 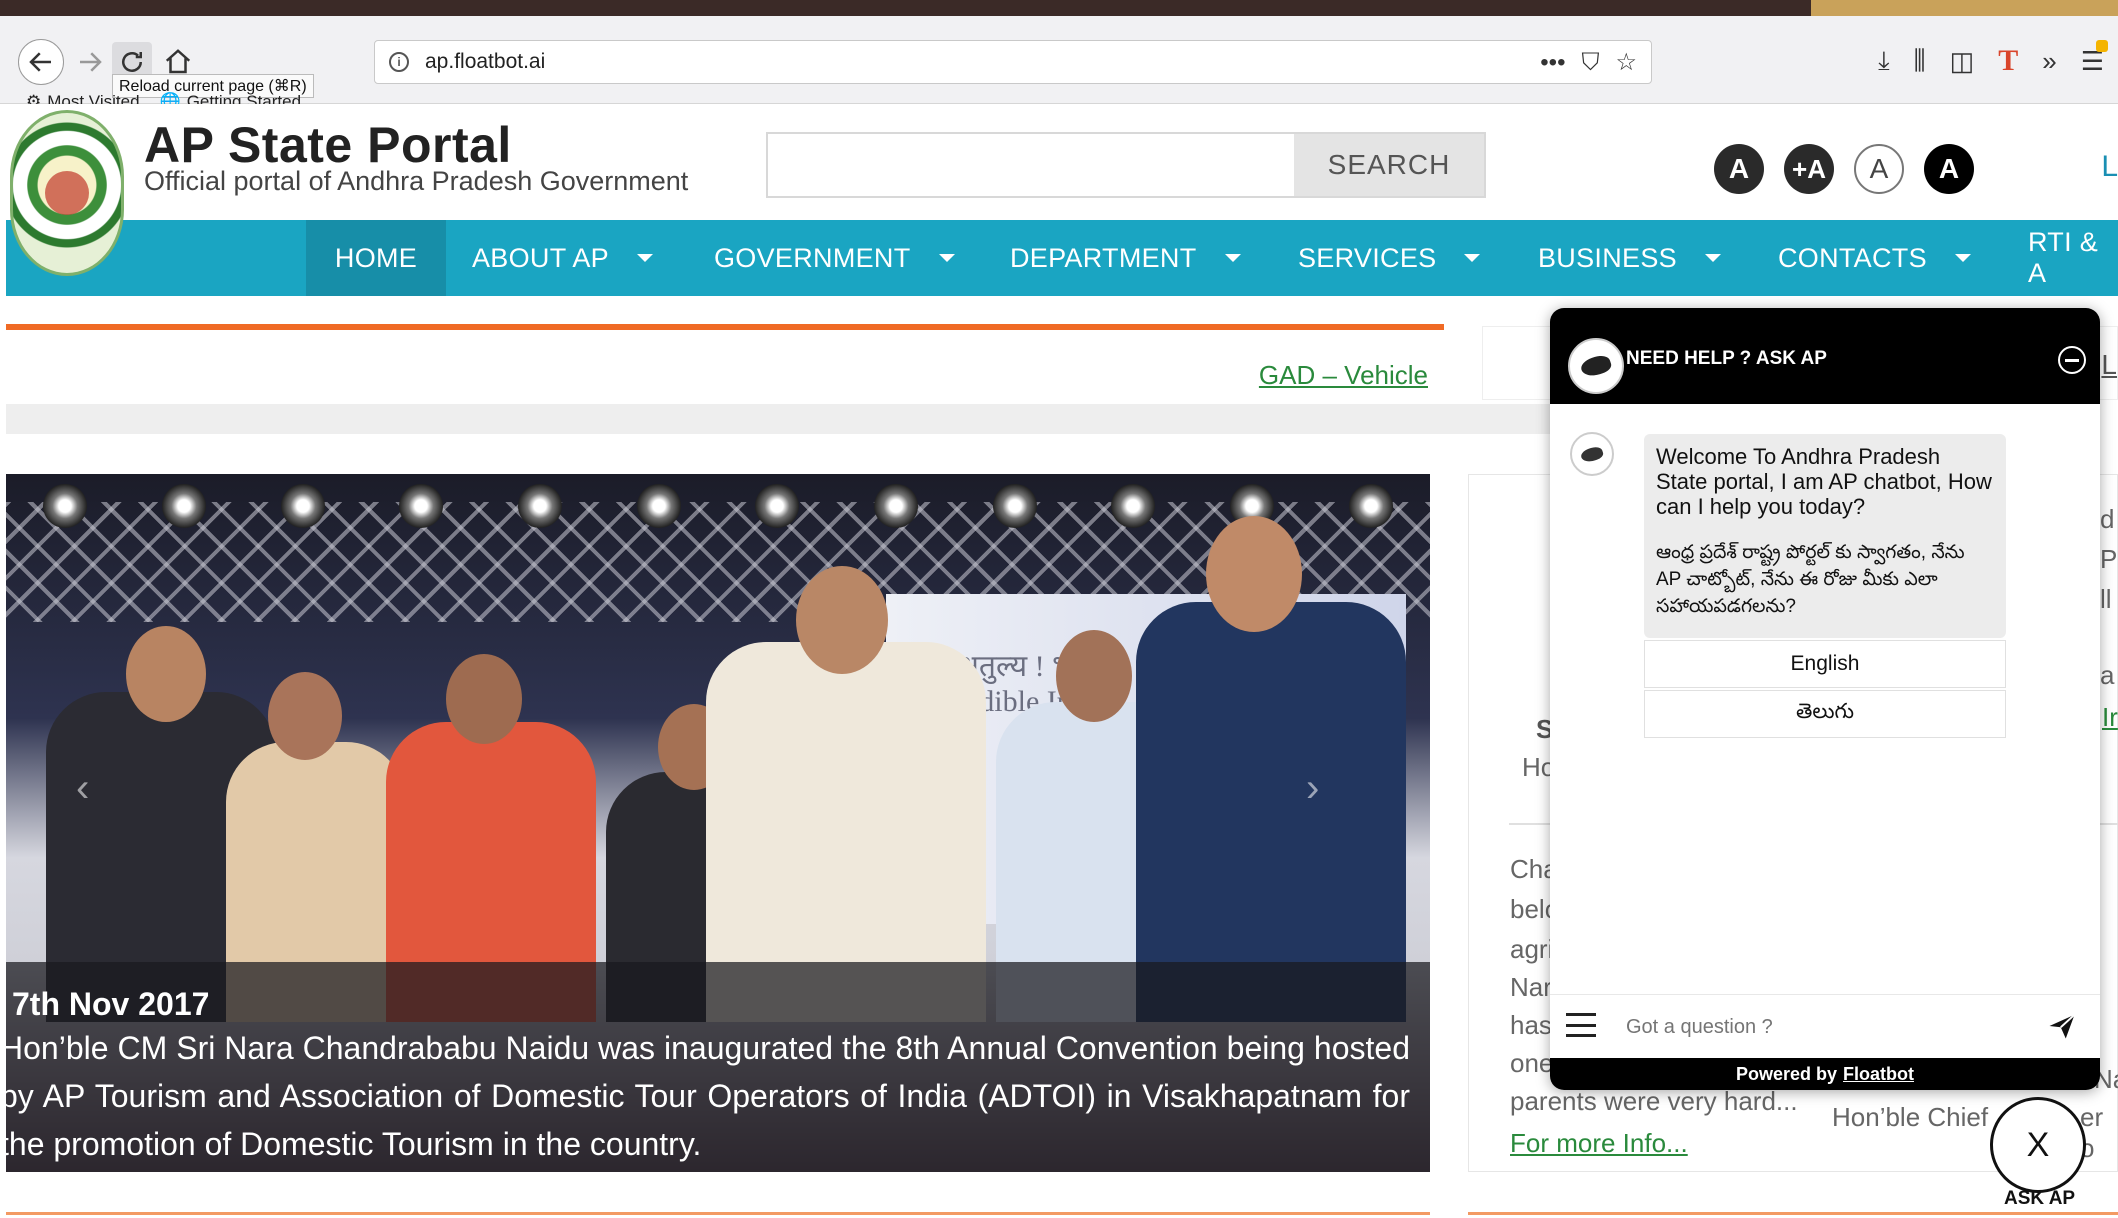 What do you see at coordinates (1389, 165) in the screenshot?
I see `search-button: SEARCH` at bounding box center [1389, 165].